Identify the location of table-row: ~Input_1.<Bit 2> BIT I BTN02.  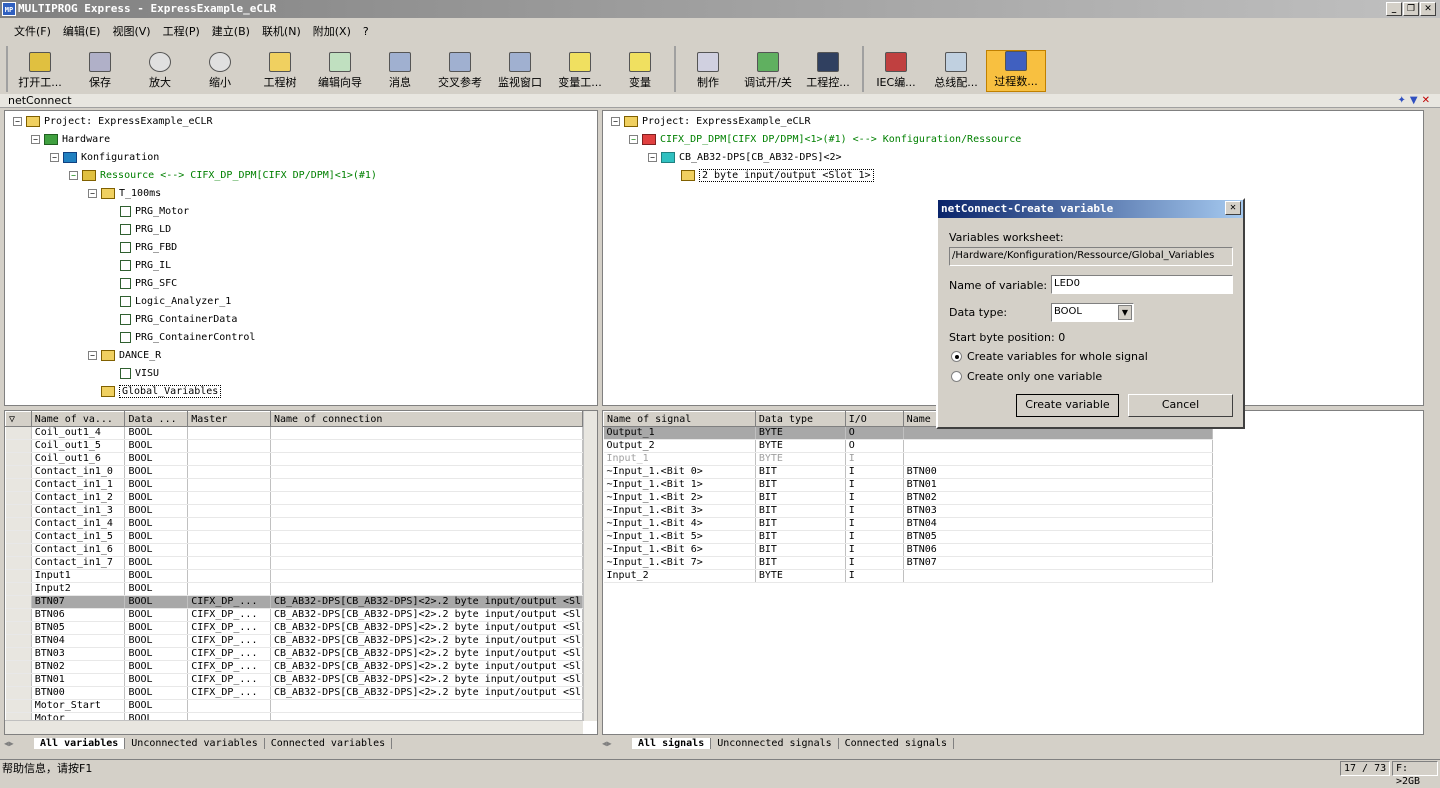
(908, 498).